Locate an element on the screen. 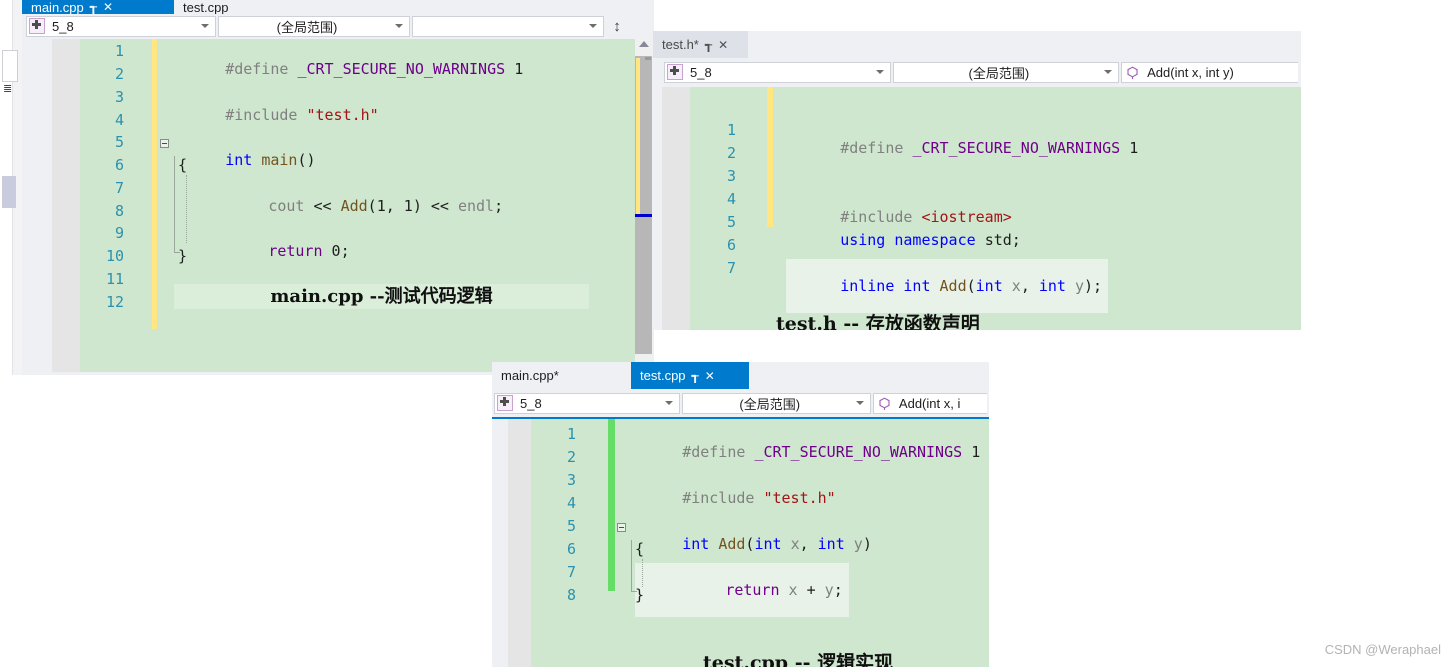 Image resolution: width=1453 pixels, height=667 pixels. annotation-test-h: test.h -- 存放函数声明 is located at coordinates (878, 321).